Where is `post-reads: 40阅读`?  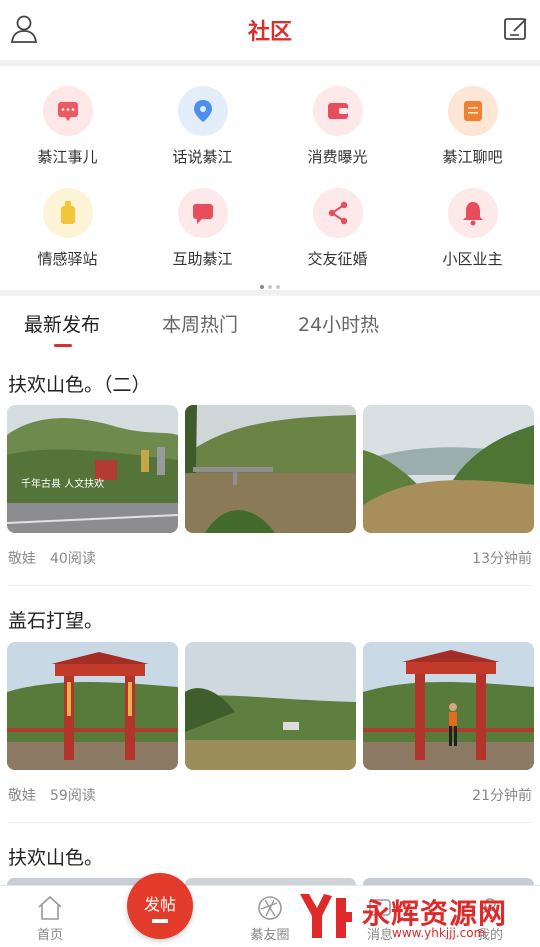
post-reads: 40阅读 is located at coordinates (73, 559).